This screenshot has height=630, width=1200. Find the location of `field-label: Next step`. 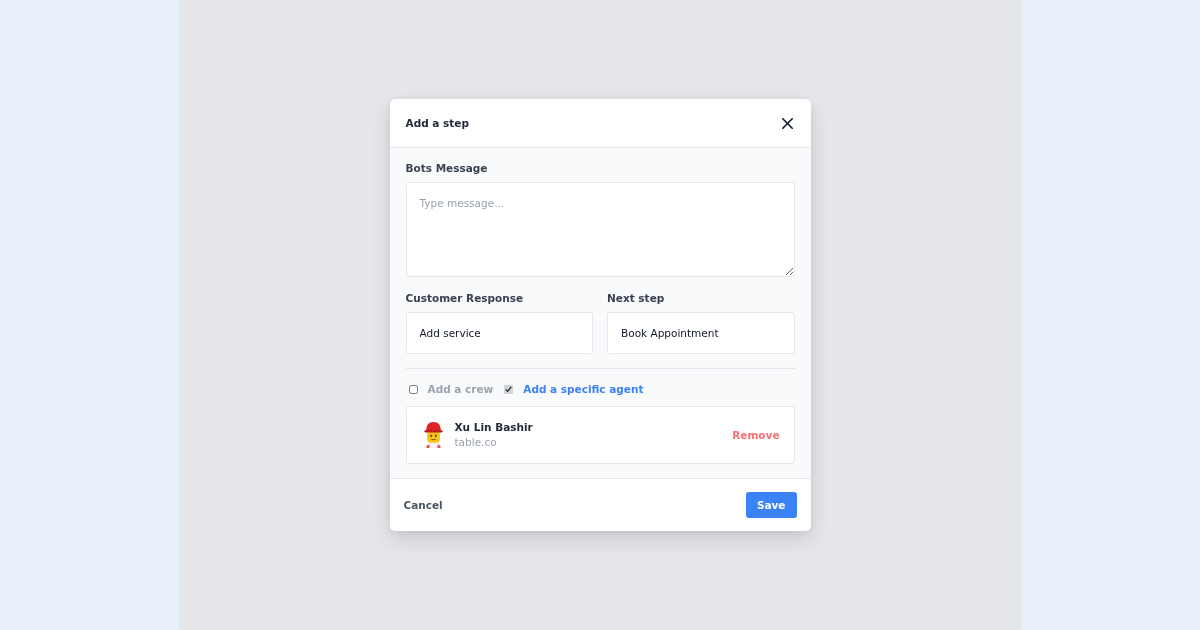

field-label: Next step is located at coordinates (636, 298).